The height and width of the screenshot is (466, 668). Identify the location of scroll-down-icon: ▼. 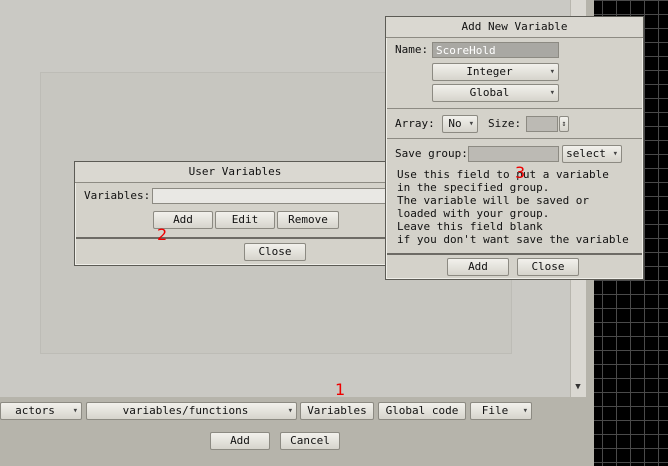
(578, 387).